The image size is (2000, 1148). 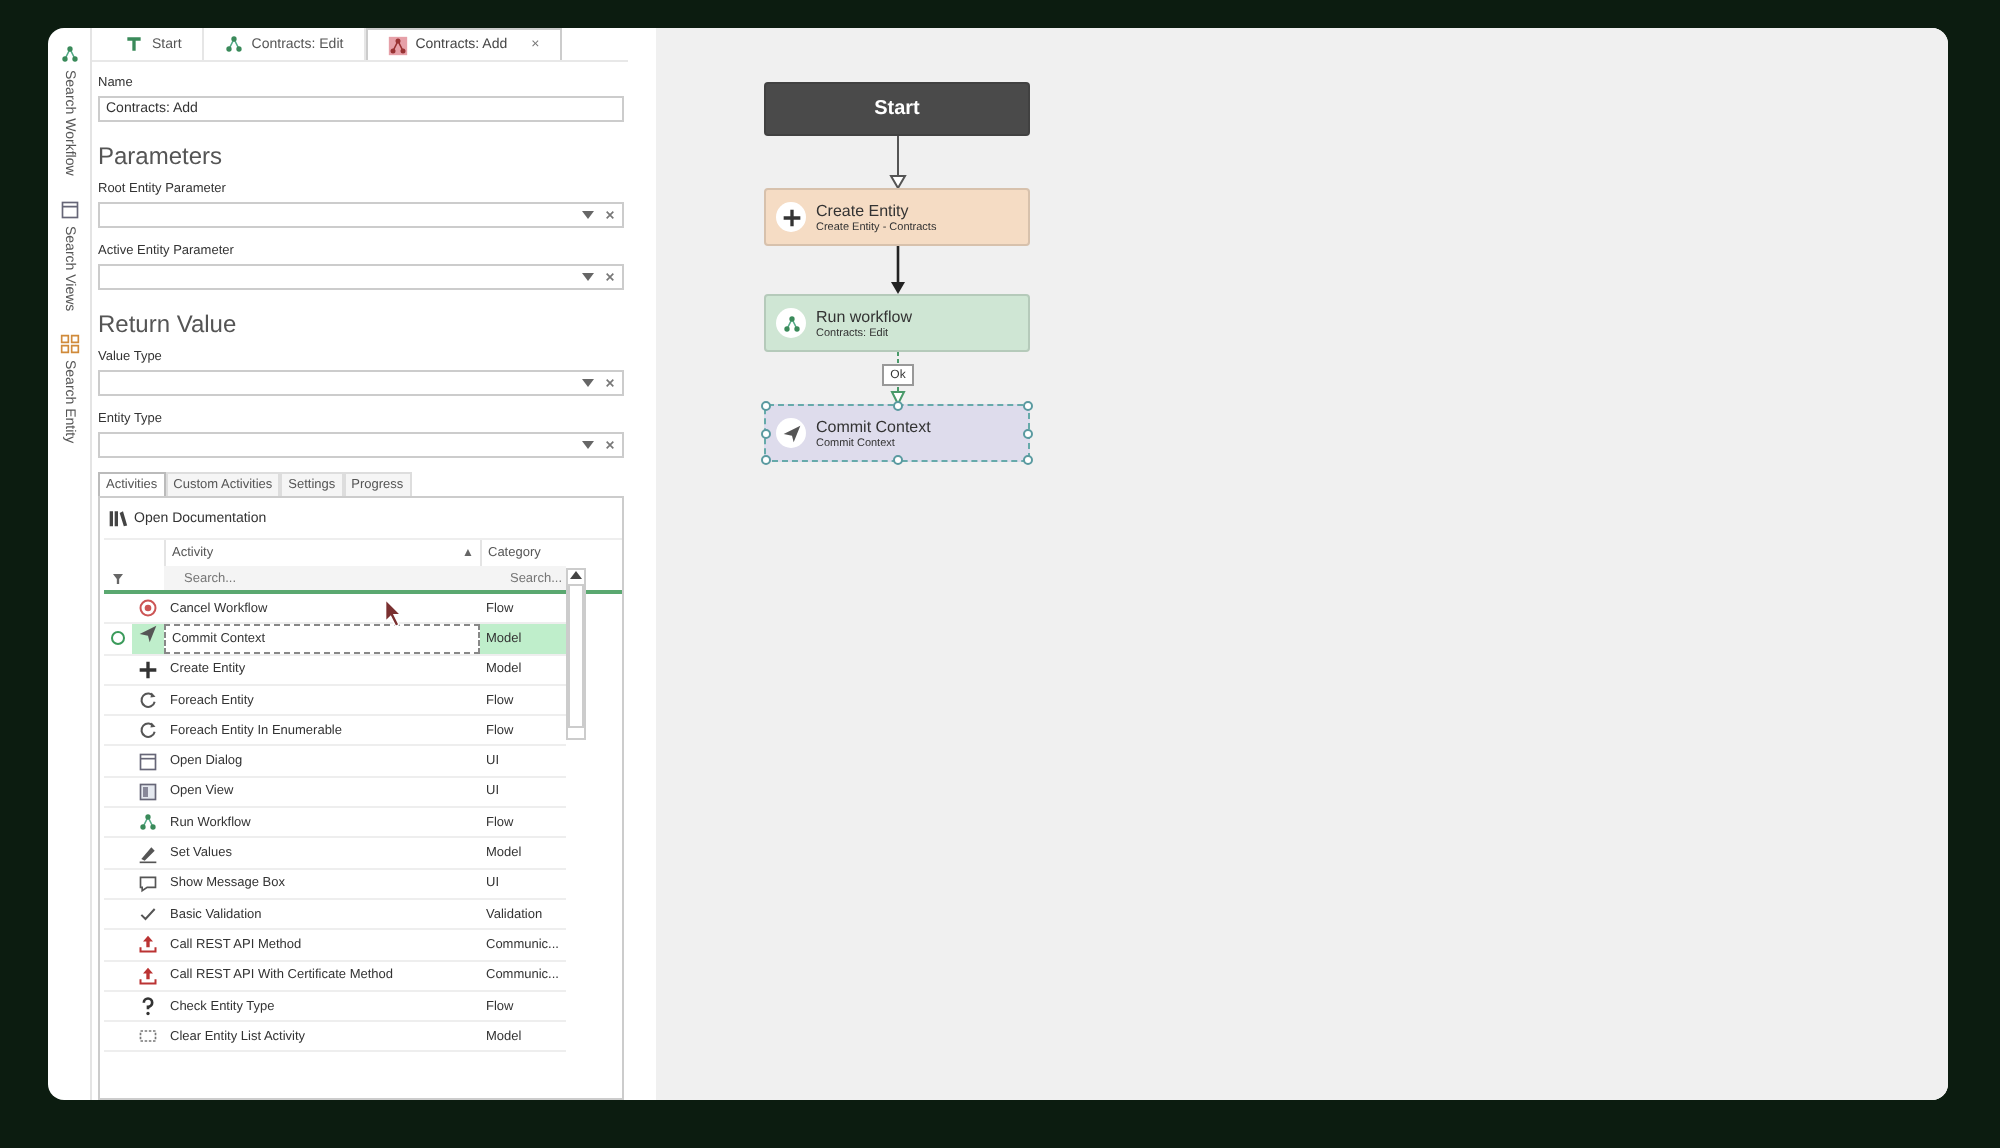 What do you see at coordinates (148, 853) in the screenshot?
I see `pen-icon` at bounding box center [148, 853].